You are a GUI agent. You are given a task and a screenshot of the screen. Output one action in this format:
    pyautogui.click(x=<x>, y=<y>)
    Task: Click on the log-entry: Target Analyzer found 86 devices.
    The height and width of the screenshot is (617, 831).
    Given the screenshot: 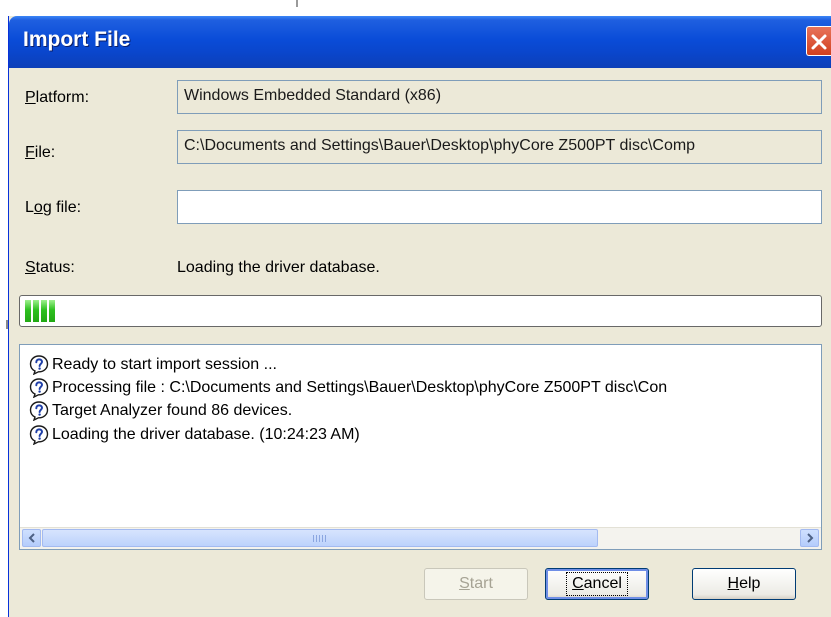 What is the action you would take?
    pyautogui.click(x=160, y=411)
    